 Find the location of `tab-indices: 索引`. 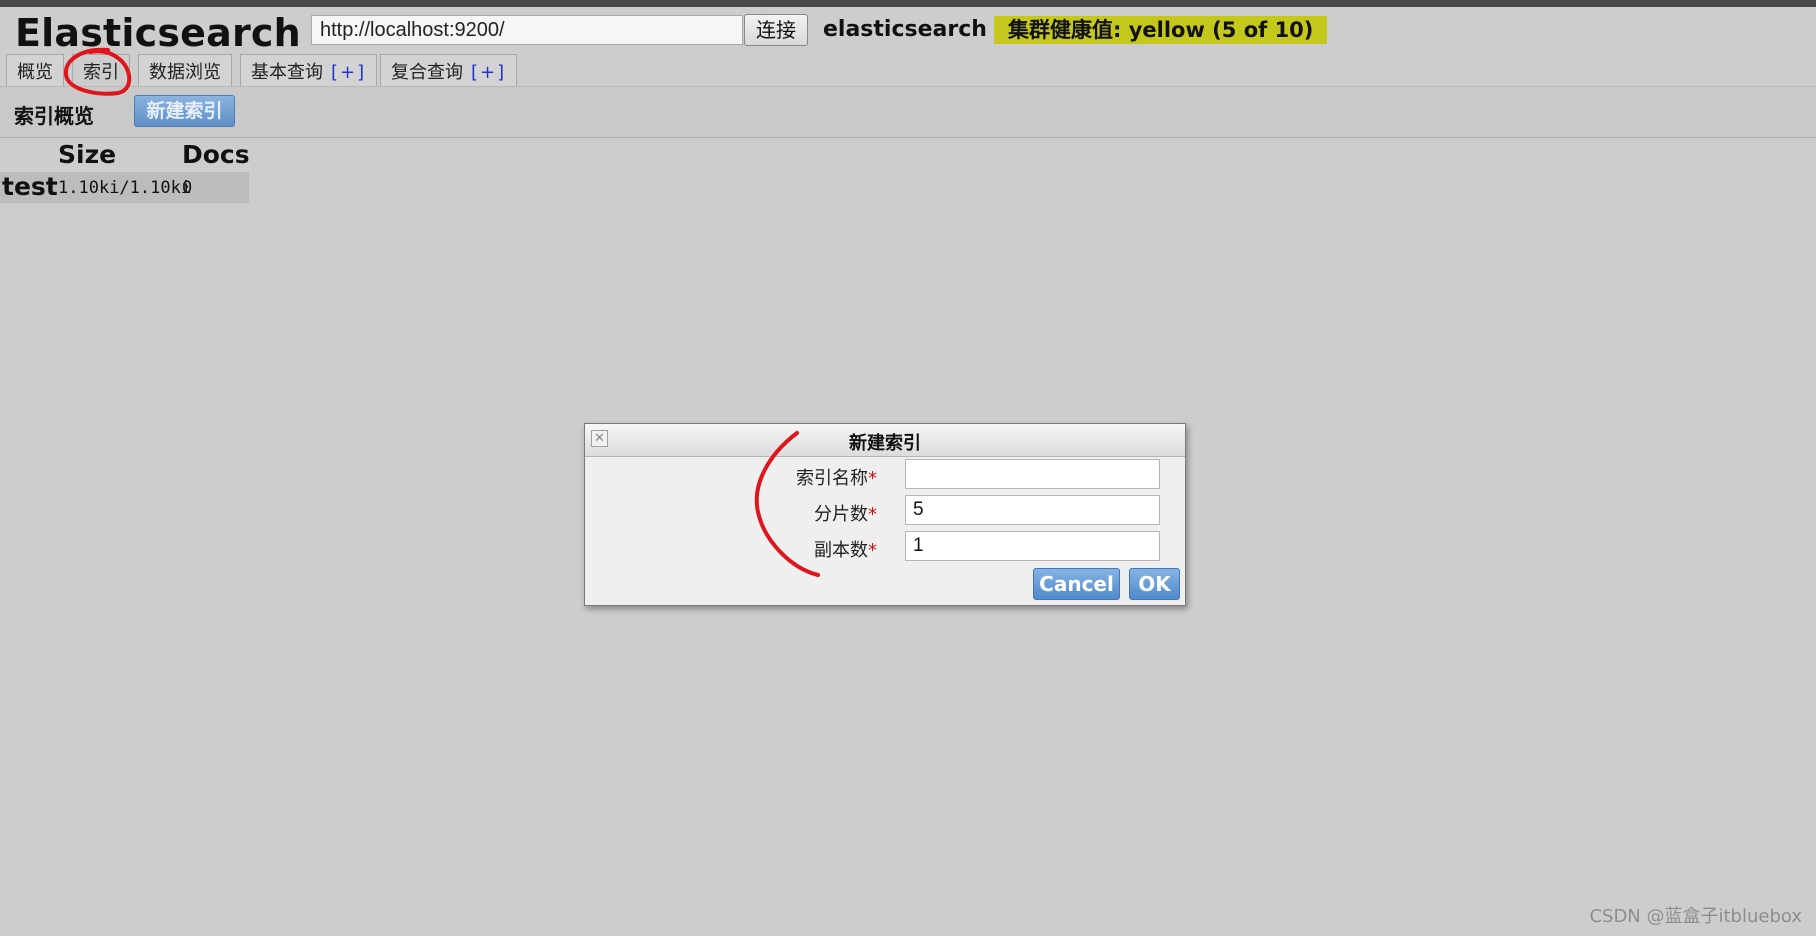

tab-indices: 索引 is located at coordinates (101, 70).